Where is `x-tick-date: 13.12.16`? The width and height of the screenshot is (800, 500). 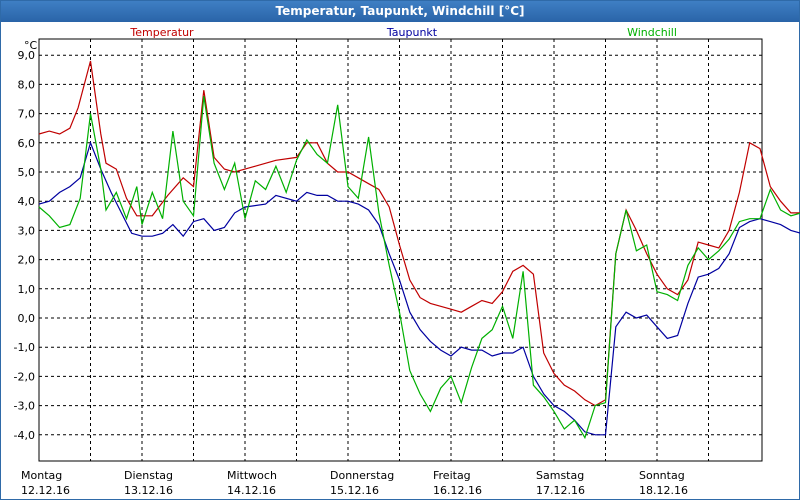 x-tick-date: 13.12.16 is located at coordinates (148, 490).